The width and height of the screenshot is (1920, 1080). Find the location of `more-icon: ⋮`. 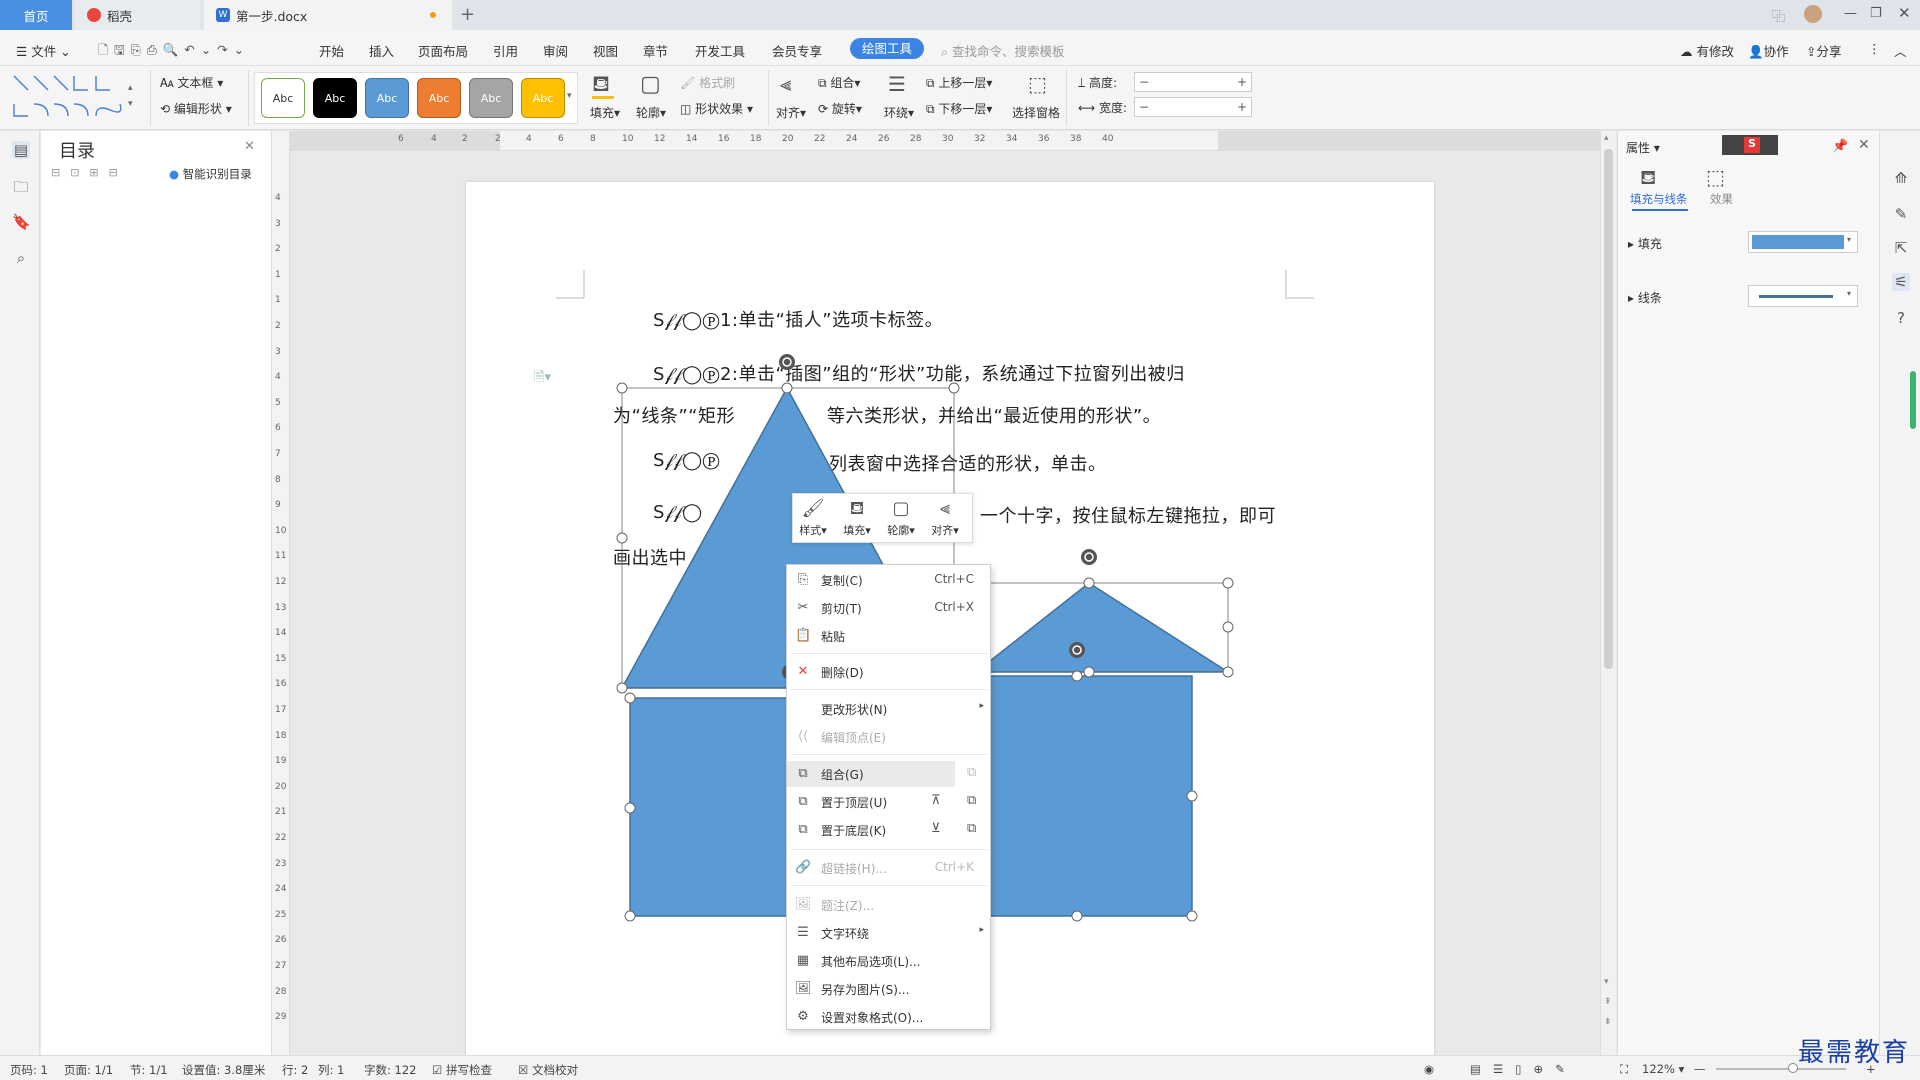

more-icon: ⋮ is located at coordinates (1874, 48).